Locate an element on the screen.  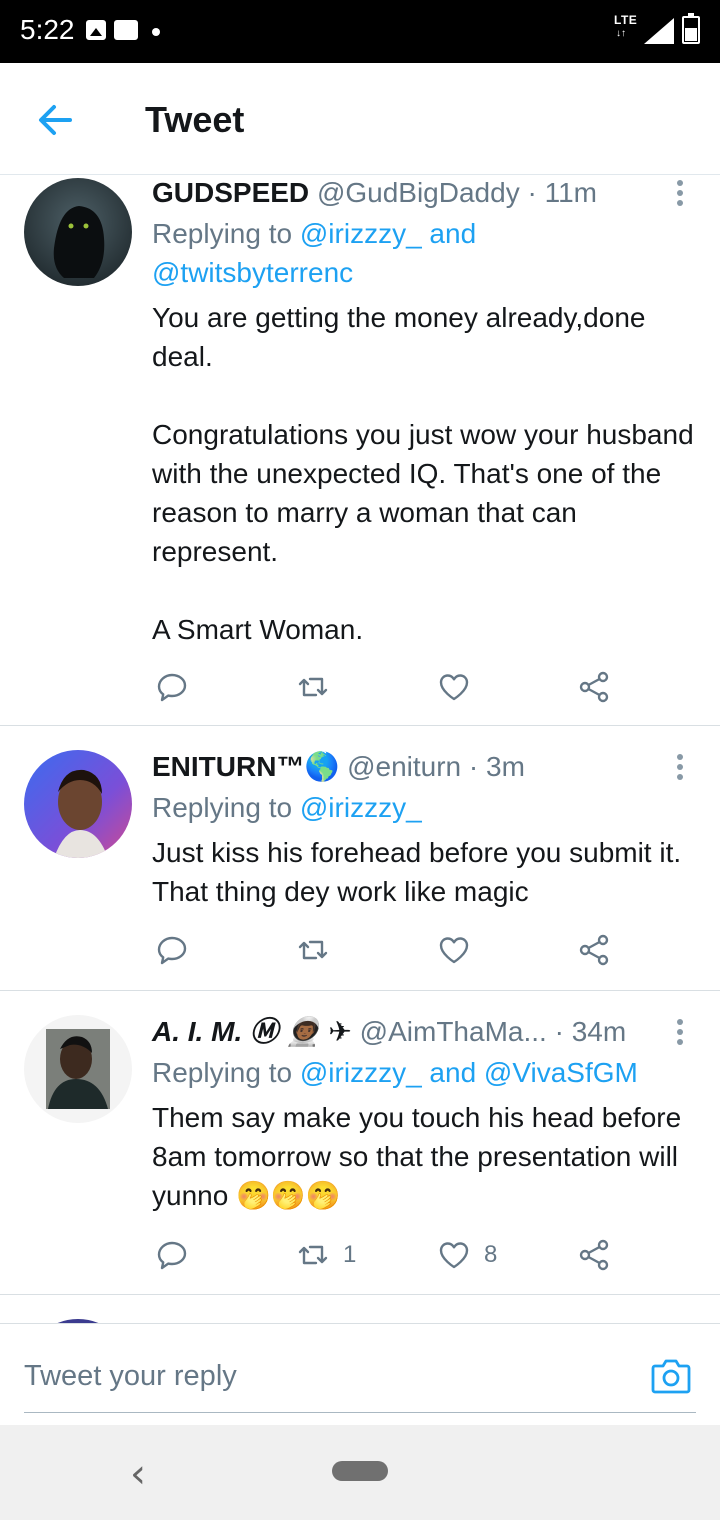
app-header: Tweet is located at coordinates (360, 119).